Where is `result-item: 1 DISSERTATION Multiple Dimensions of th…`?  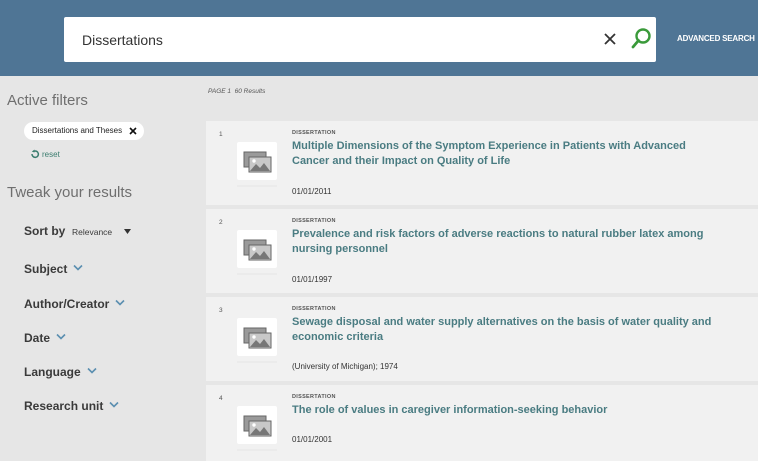
result-item: 1 DISSERTATION Multiple Dimensions of th… is located at coordinates (482, 164).